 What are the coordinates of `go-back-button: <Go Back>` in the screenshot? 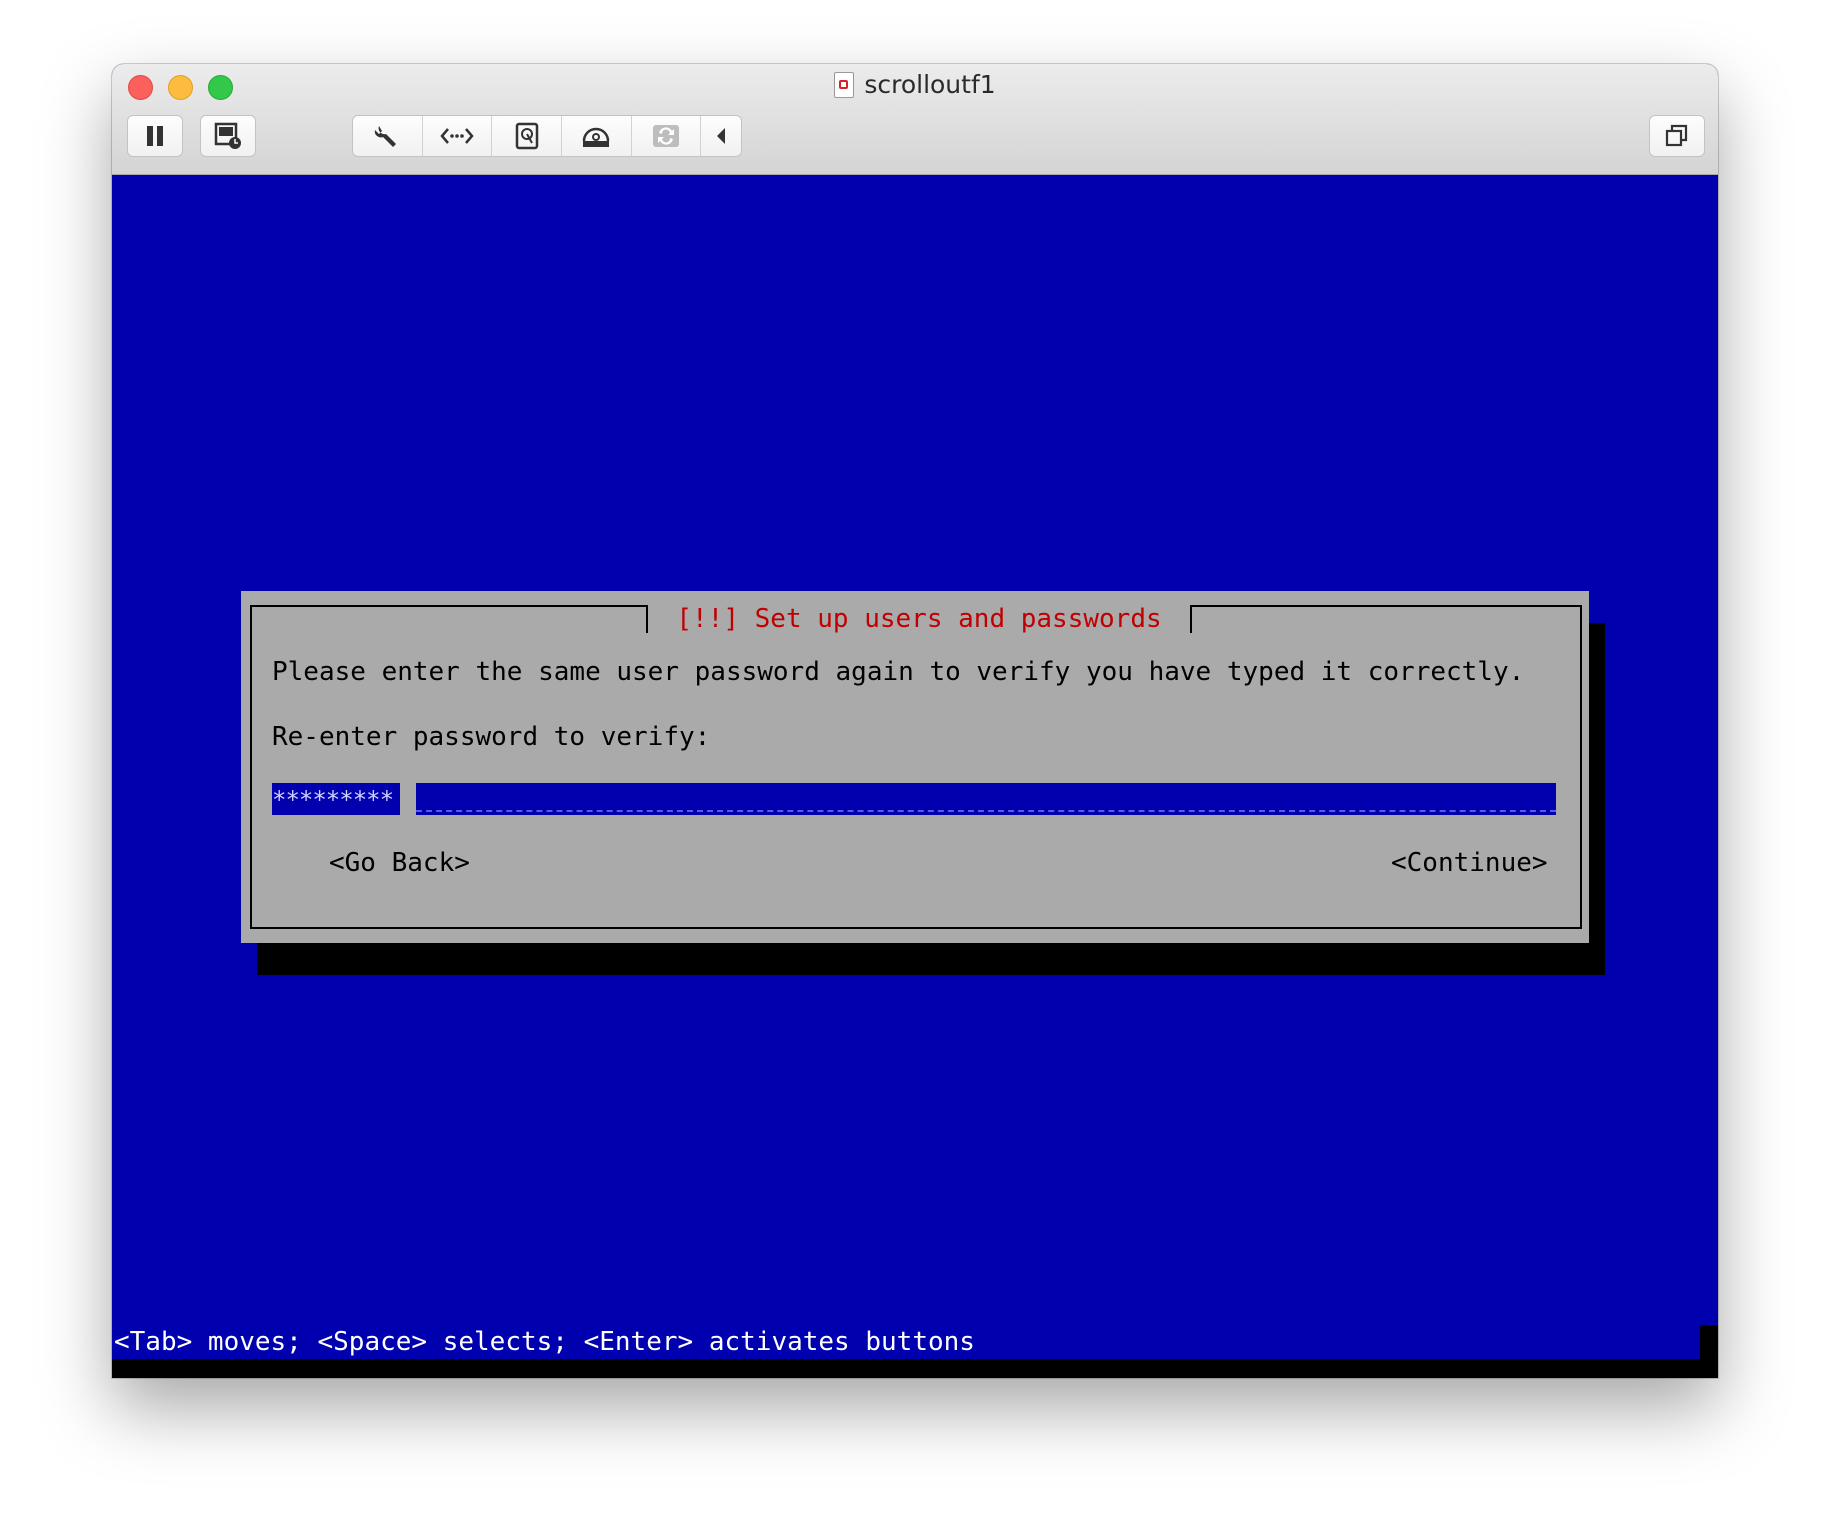 It's located at (399, 863).